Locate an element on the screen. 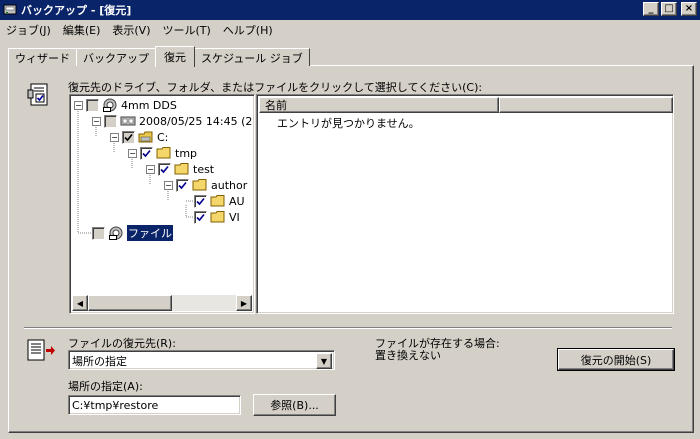 The image size is (700, 439). tree-label: author is located at coordinates (229, 185).